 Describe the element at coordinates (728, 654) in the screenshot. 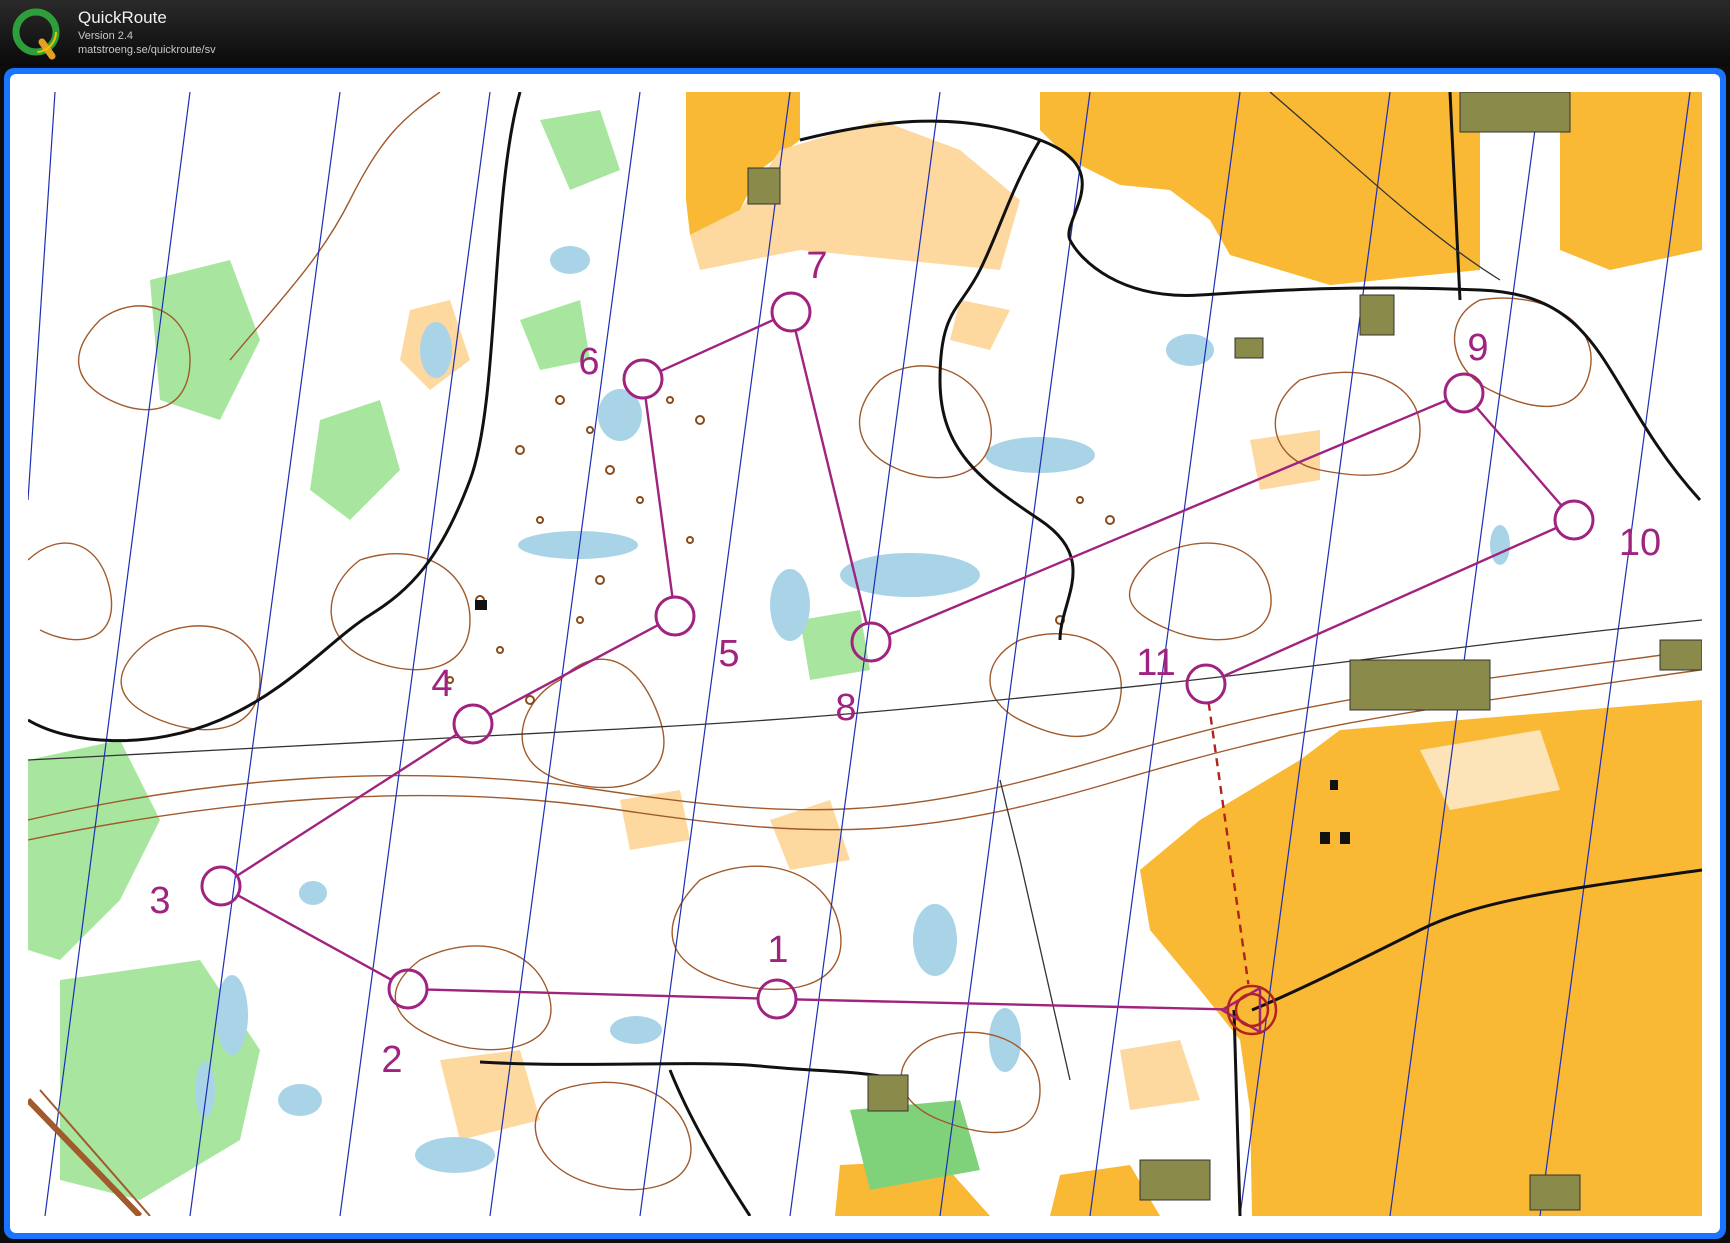

I see `control-number-5: 5` at that location.